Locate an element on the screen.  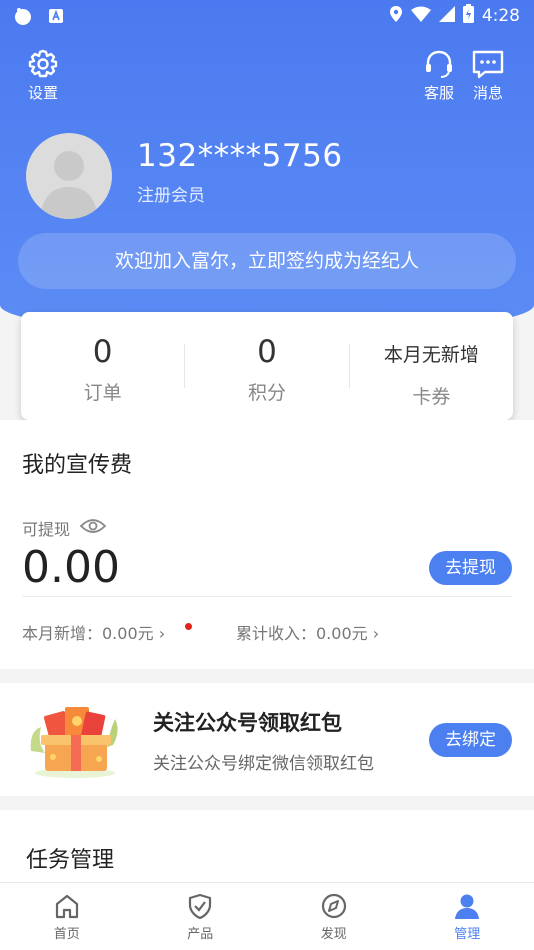
bottom-nav: 首页 产品 发现 管理 is located at coordinates (267, 916).